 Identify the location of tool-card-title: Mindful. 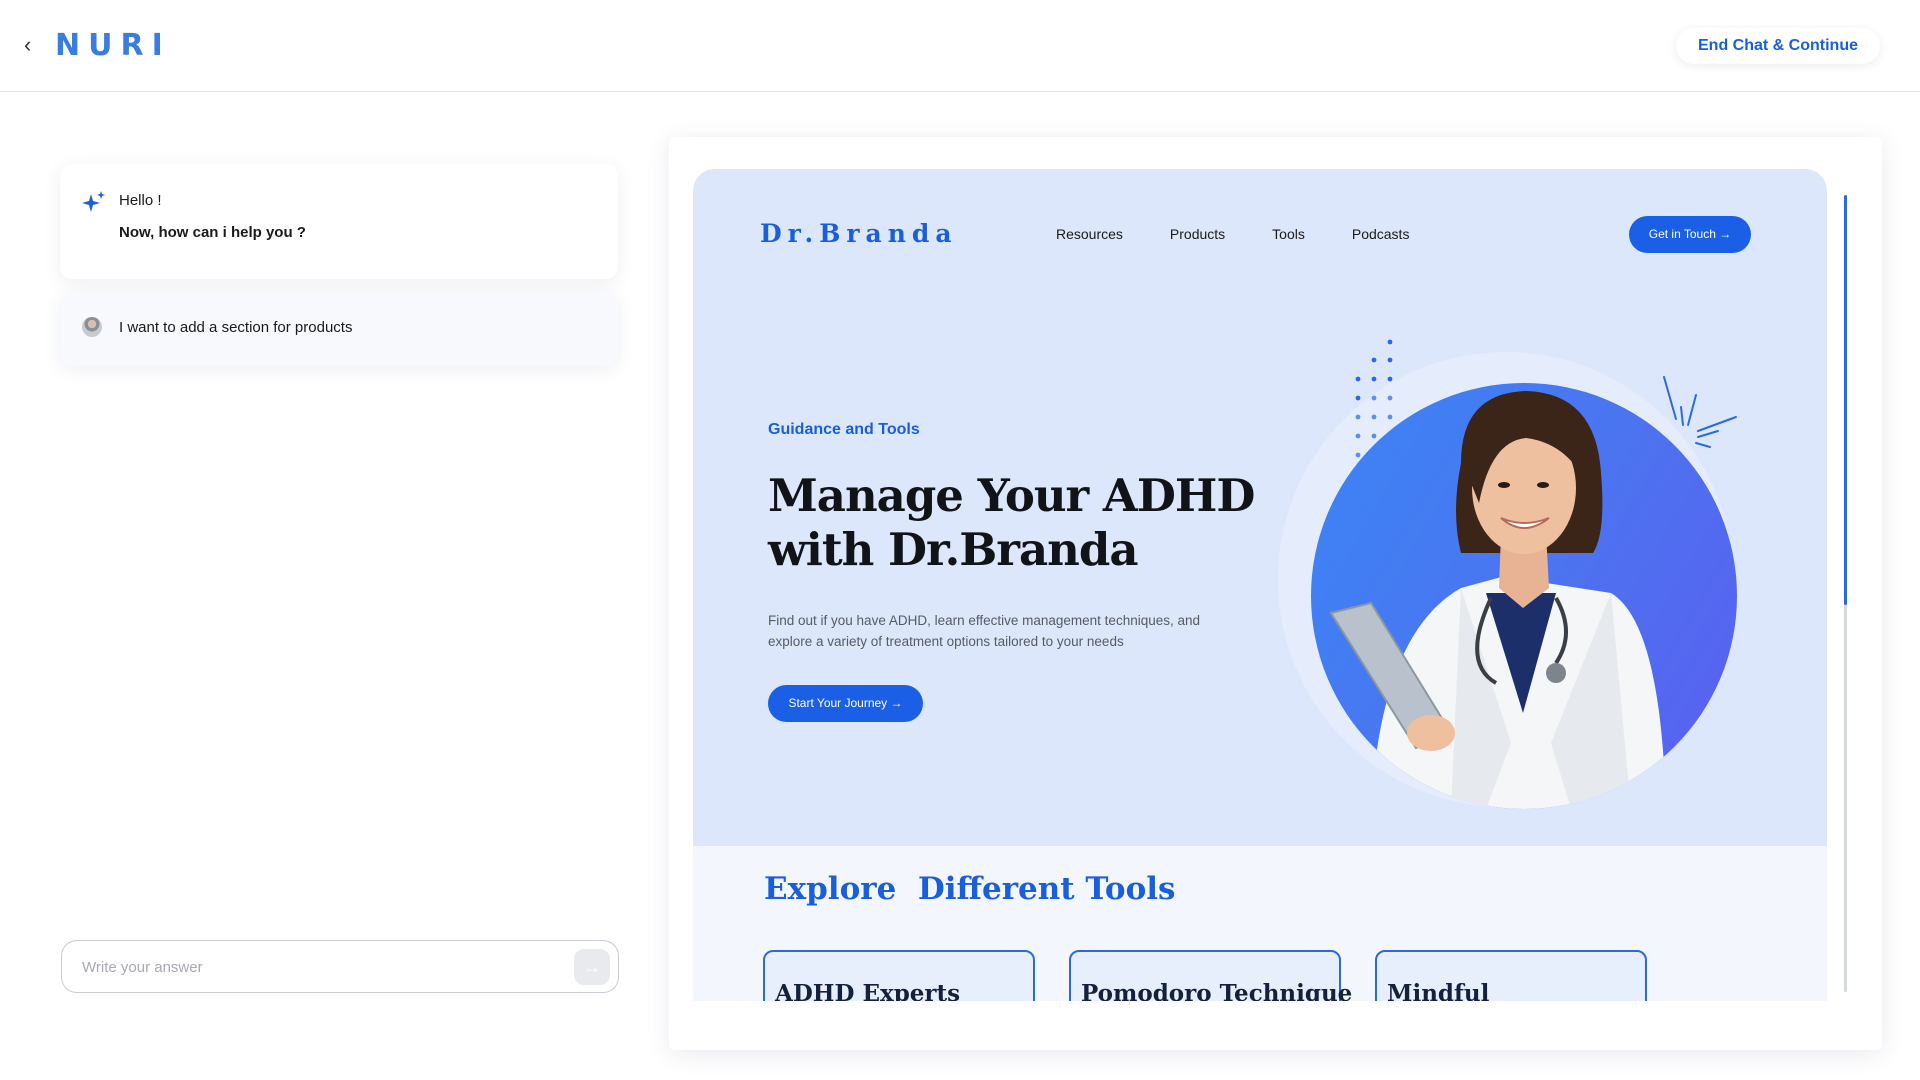
(1438, 990).